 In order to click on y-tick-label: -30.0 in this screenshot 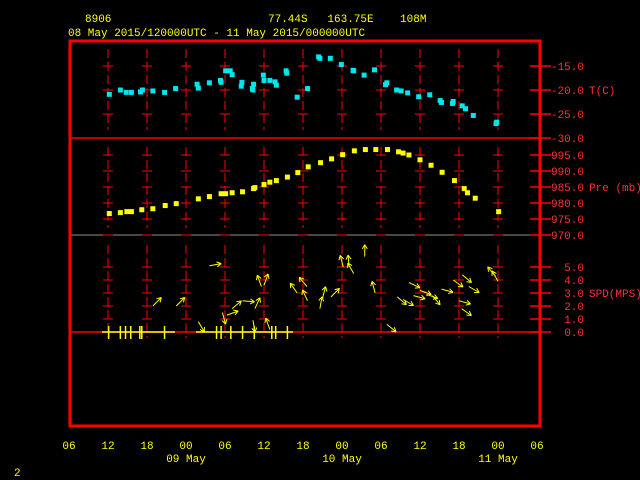, I will do `click(567, 140)`.